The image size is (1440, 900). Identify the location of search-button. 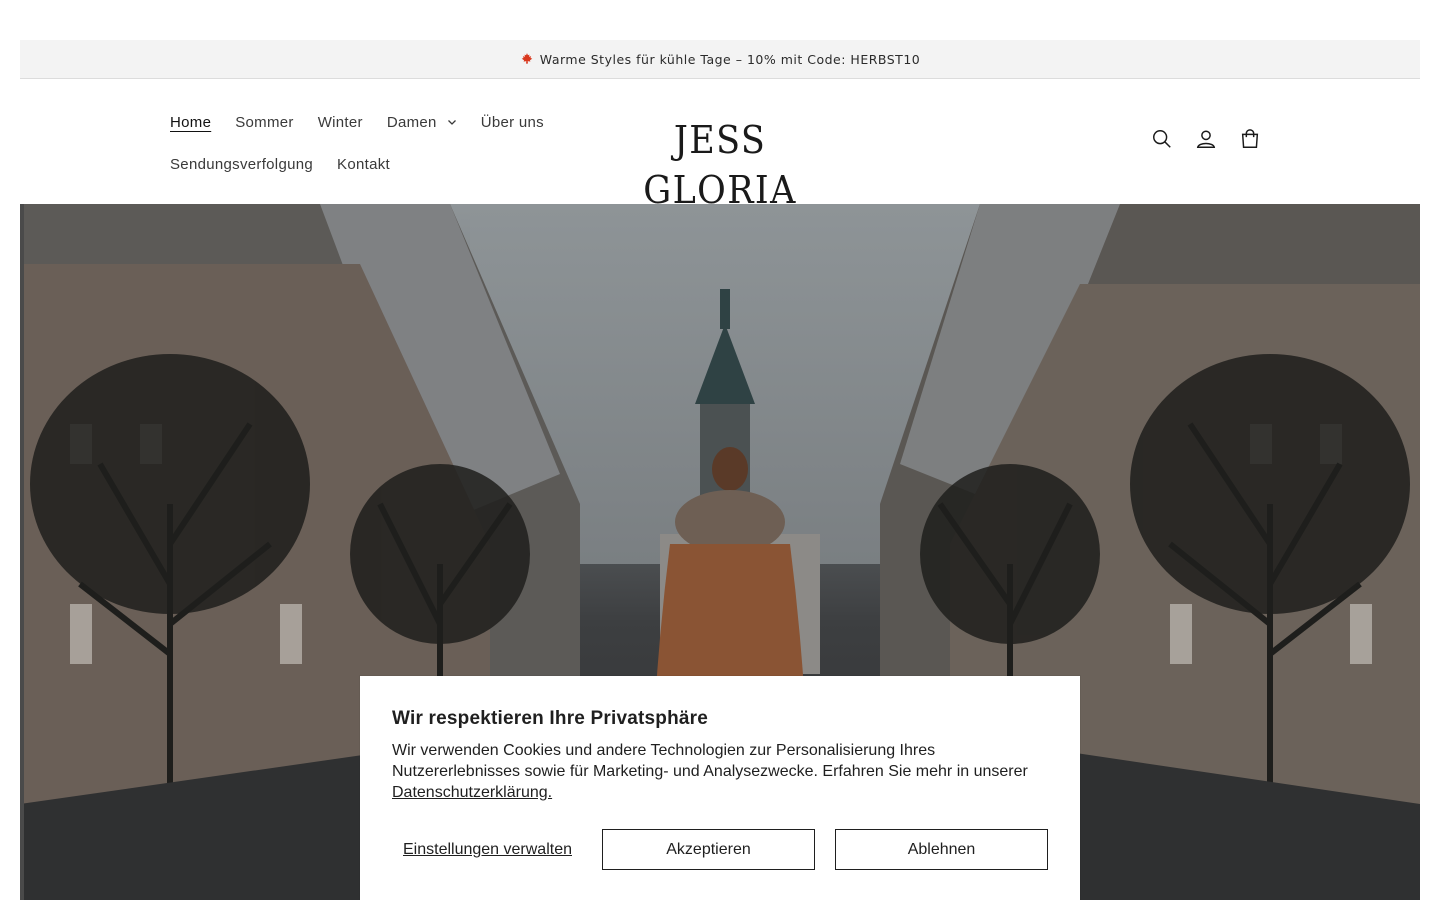
(1162, 139).